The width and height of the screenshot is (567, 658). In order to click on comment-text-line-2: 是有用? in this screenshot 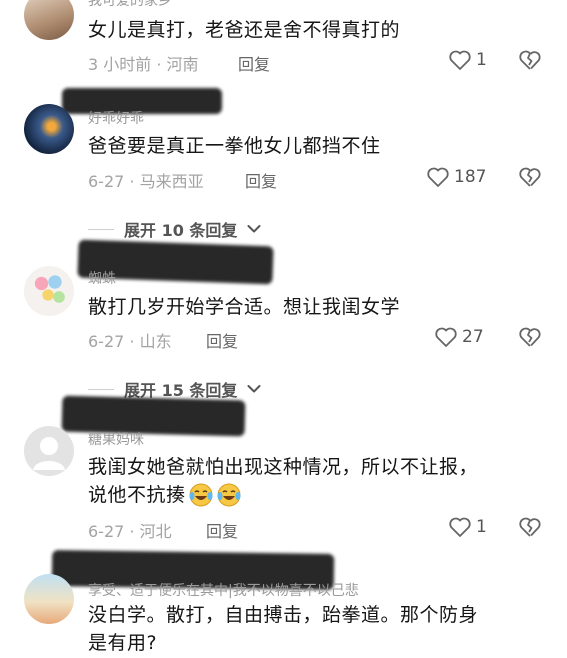, I will do `click(123, 643)`.